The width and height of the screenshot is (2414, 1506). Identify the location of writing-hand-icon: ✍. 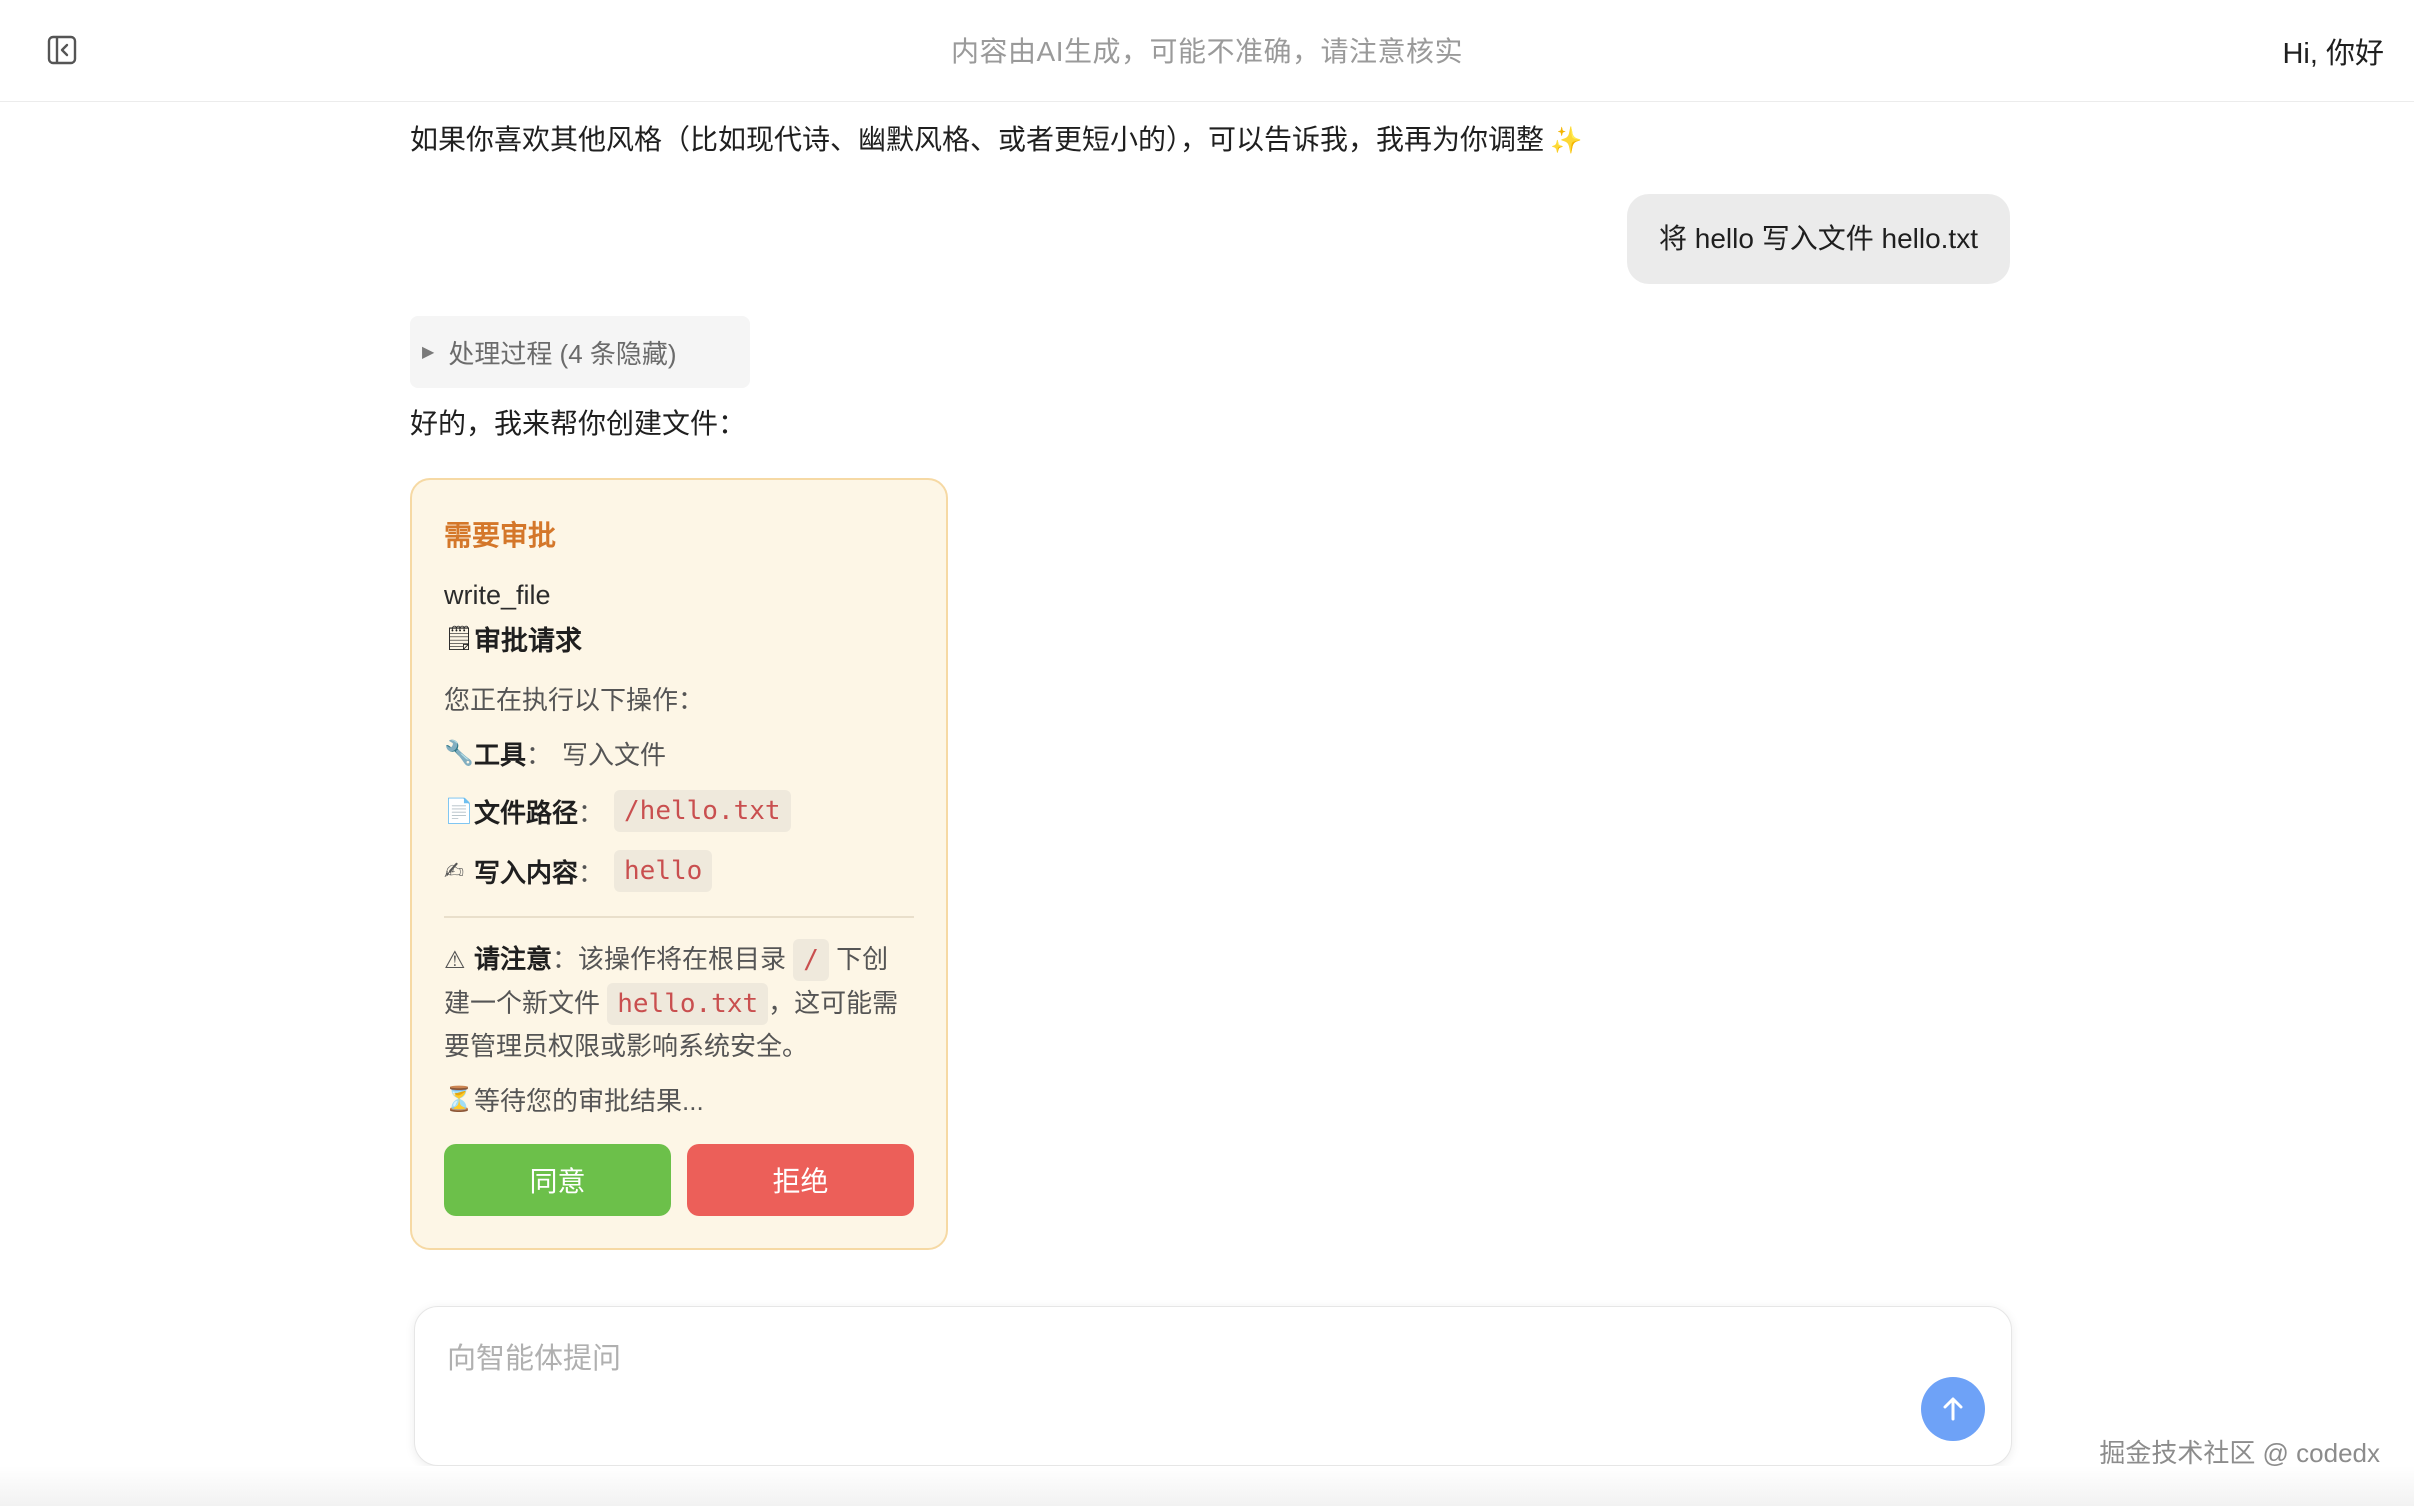
(454, 871).